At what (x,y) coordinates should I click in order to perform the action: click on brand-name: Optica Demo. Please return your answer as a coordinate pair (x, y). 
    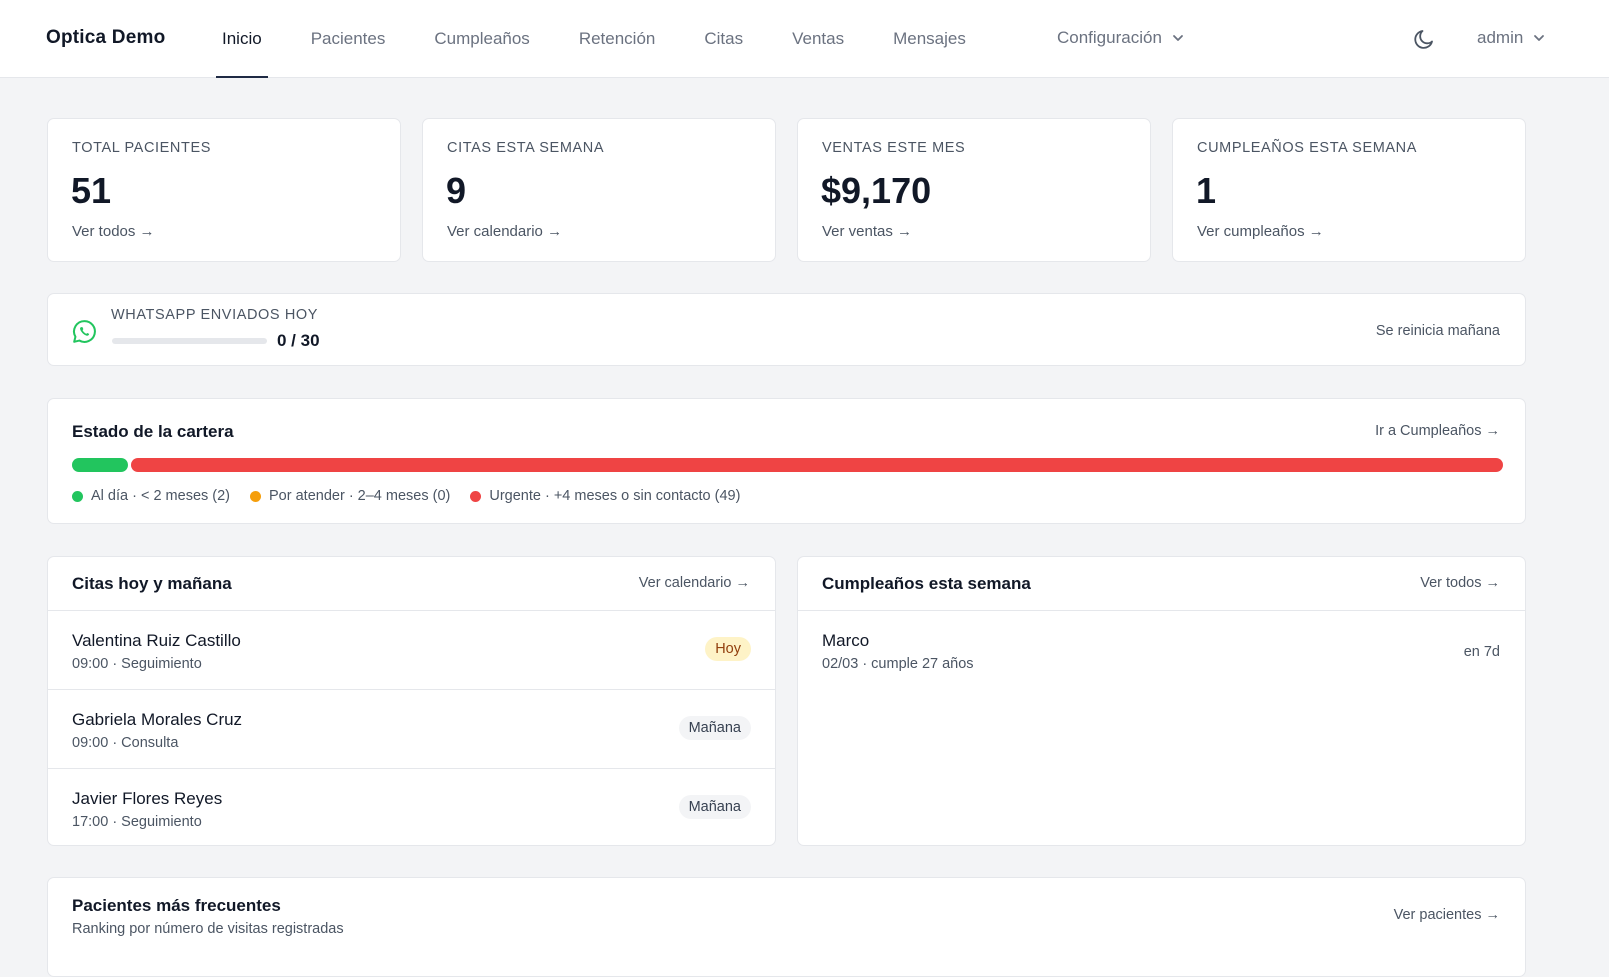
    Looking at the image, I should click on (105, 38).